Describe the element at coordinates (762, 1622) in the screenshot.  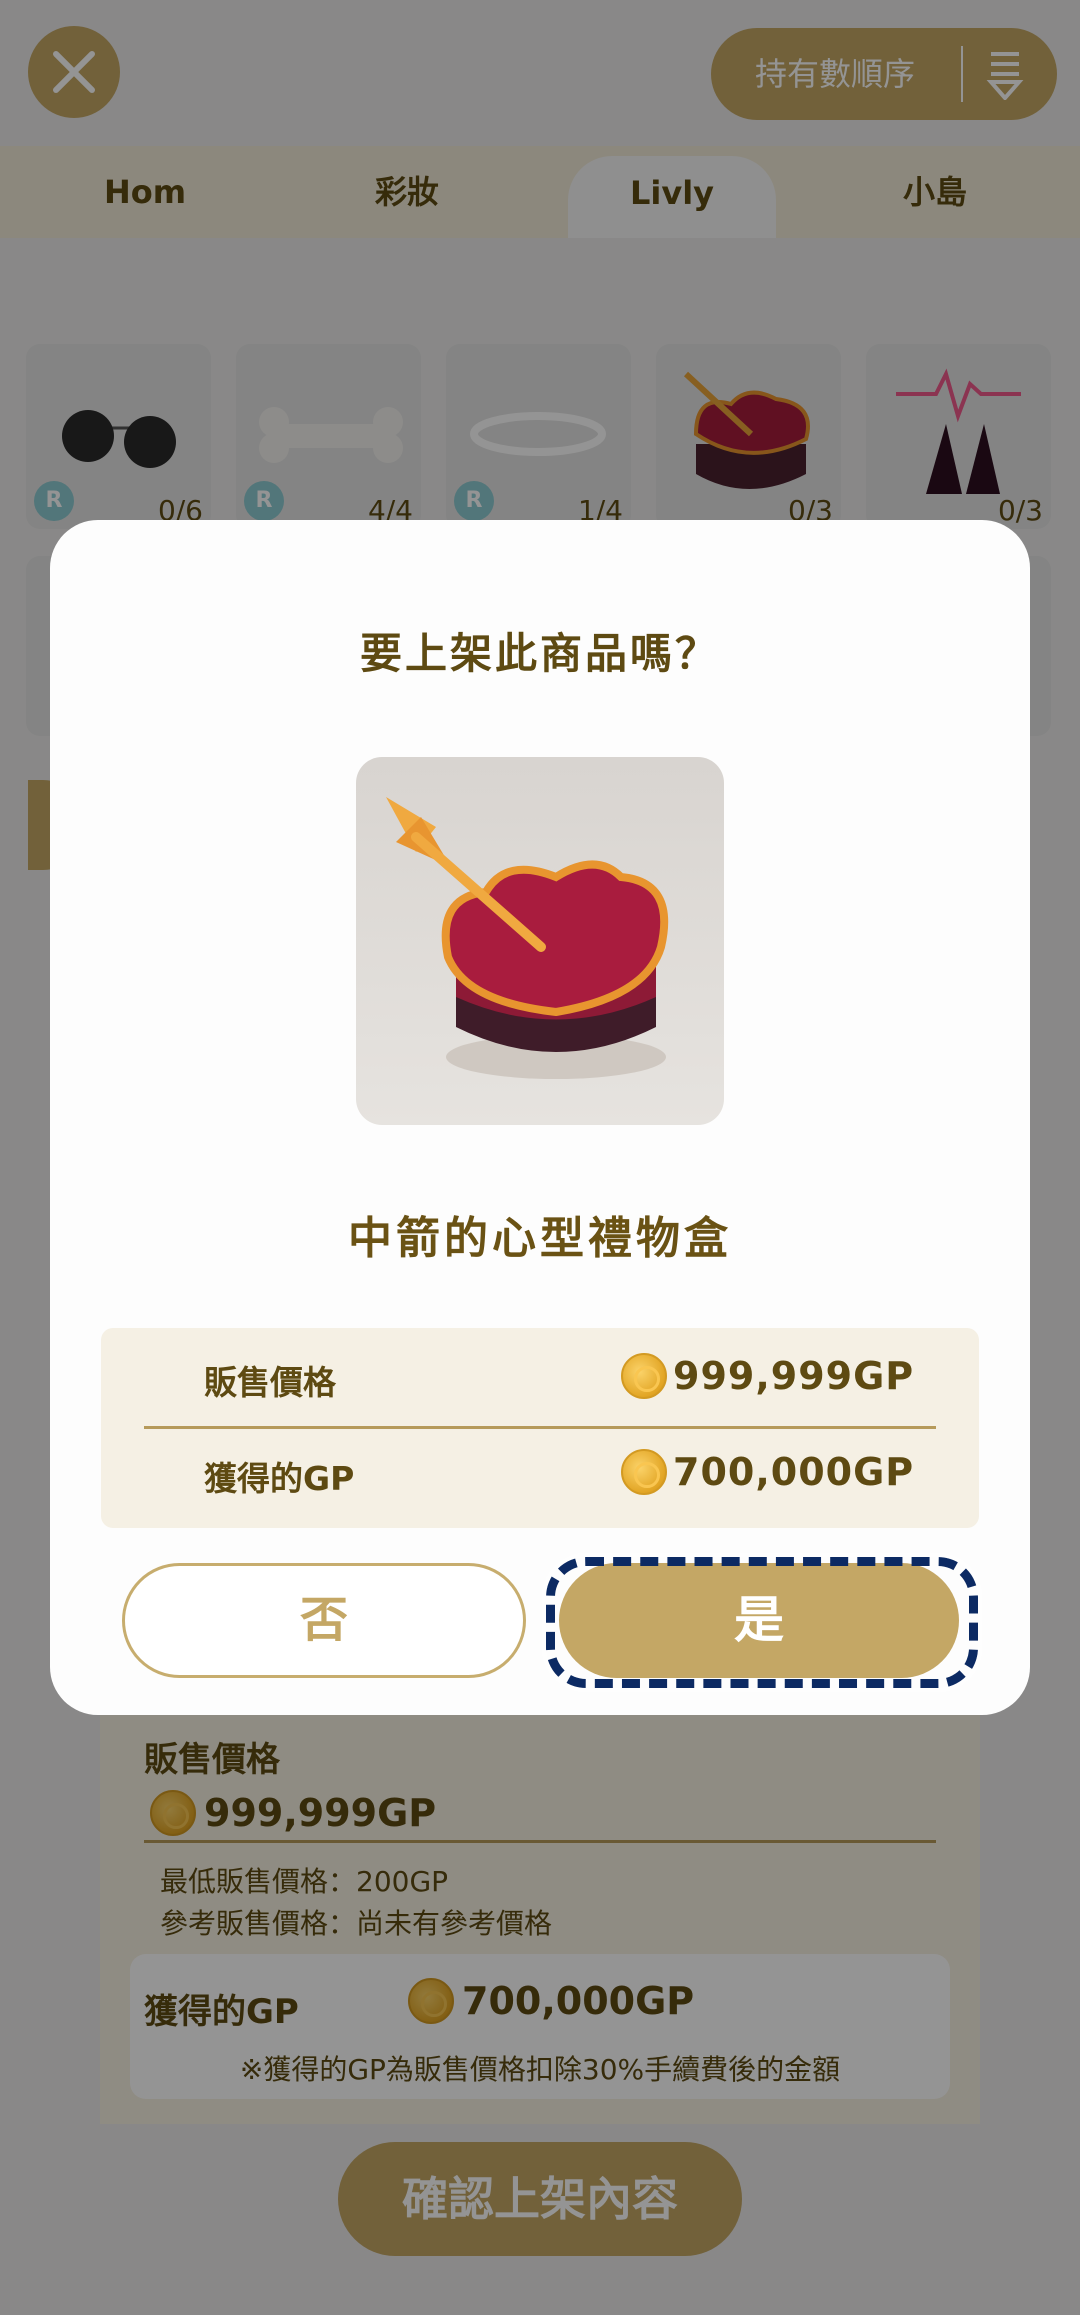
I see `focus-ring` at that location.